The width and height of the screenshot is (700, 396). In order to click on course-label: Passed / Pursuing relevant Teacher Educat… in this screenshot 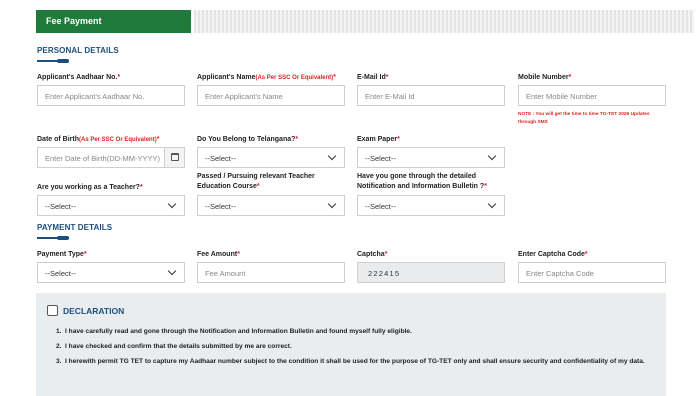, I will do `click(256, 181)`.